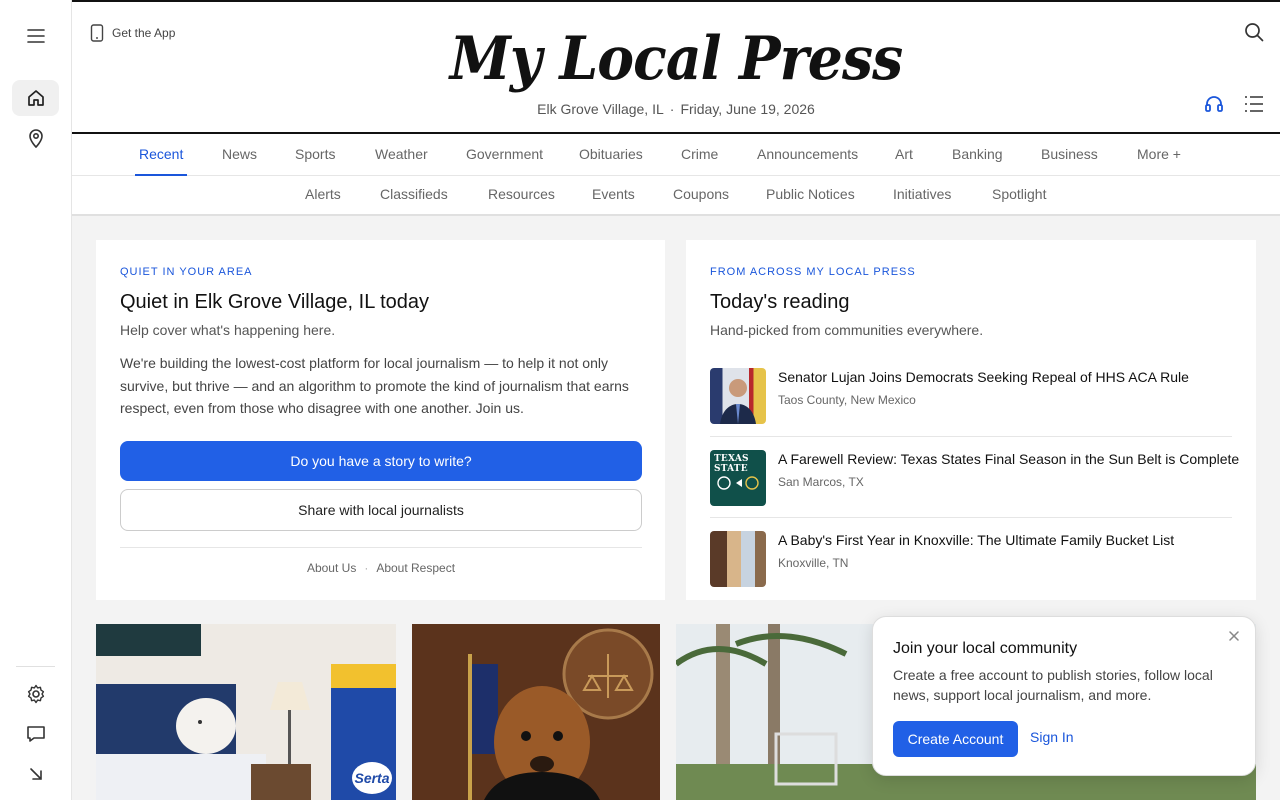  Describe the element at coordinates (738, 478) in the screenshot. I see `story-thumbnail: TEXAS STATE` at that location.